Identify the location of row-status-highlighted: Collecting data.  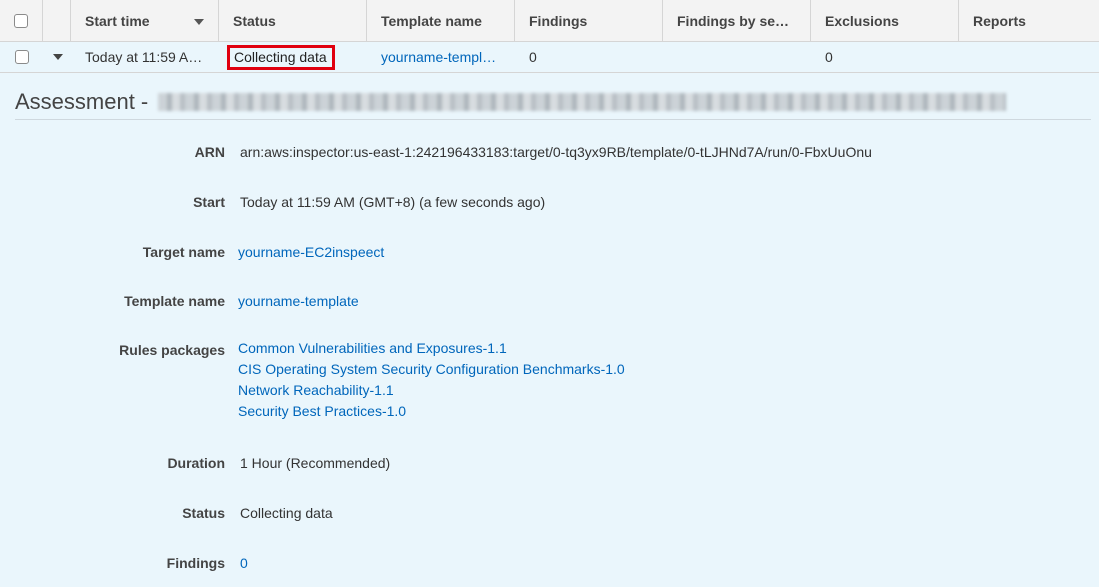
(281, 57).